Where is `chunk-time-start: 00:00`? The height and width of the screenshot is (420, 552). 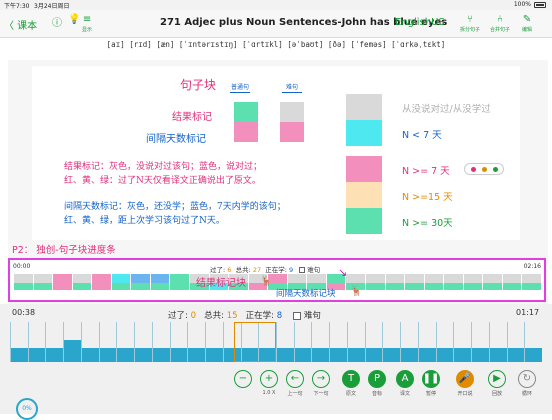 chunk-time-start: 00:00 is located at coordinates (22, 266).